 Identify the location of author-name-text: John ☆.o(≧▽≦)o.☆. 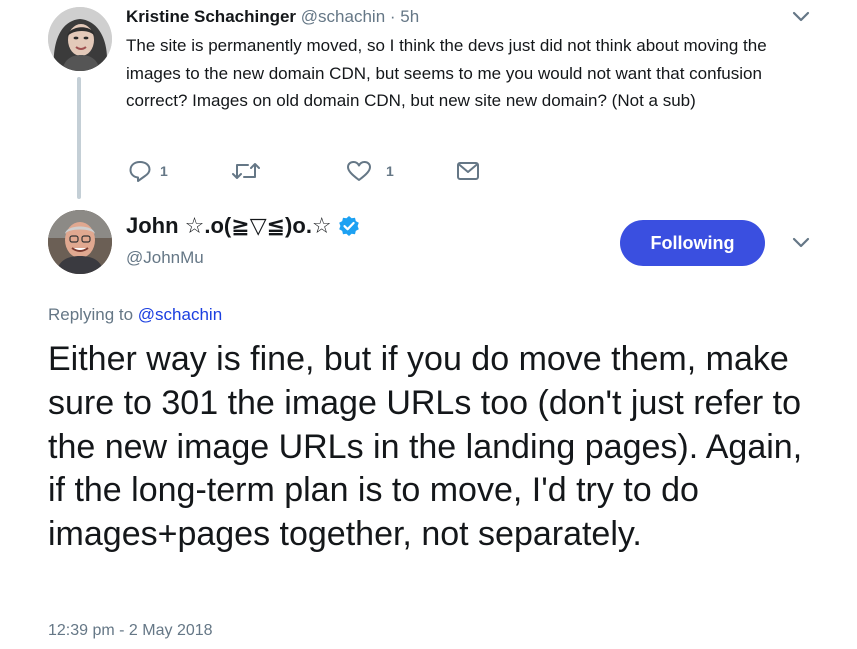
(229, 226).